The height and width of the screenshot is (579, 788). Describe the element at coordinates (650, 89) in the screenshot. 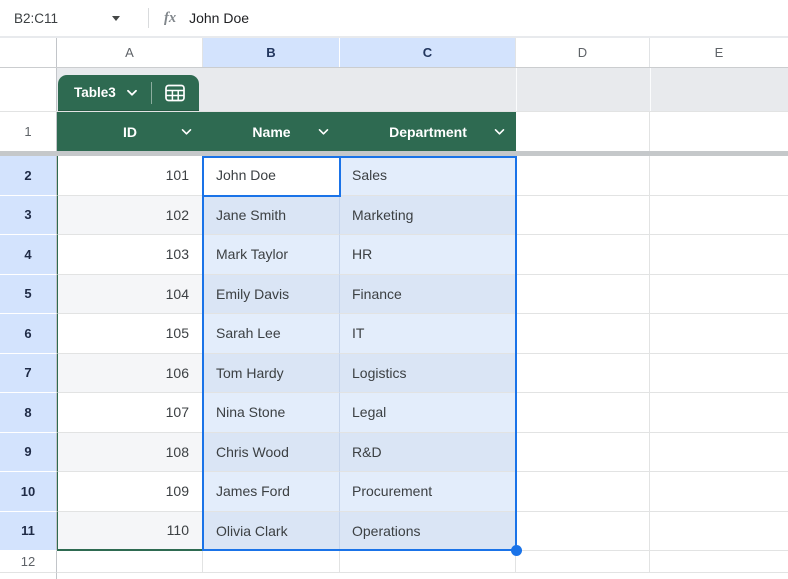

I see `gridline` at that location.